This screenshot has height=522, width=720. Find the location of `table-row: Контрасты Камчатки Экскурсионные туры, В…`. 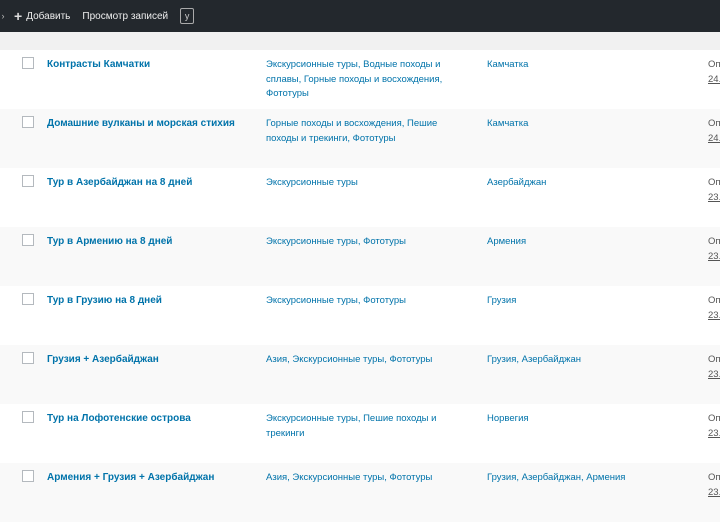

table-row: Контрасты Камчатки Экскурсионные туры, В… is located at coordinates (360, 79).